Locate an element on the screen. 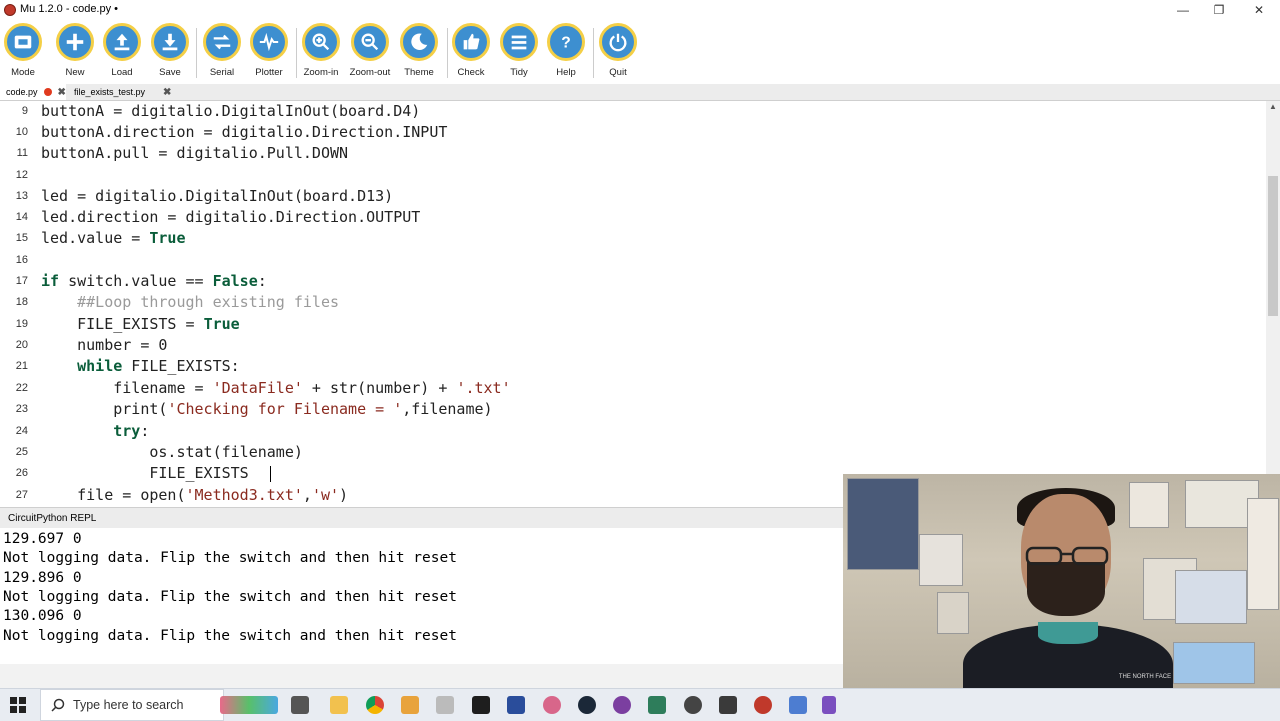 The height and width of the screenshot is (721, 1280). mode-button: Mode is located at coordinates (24, 53).